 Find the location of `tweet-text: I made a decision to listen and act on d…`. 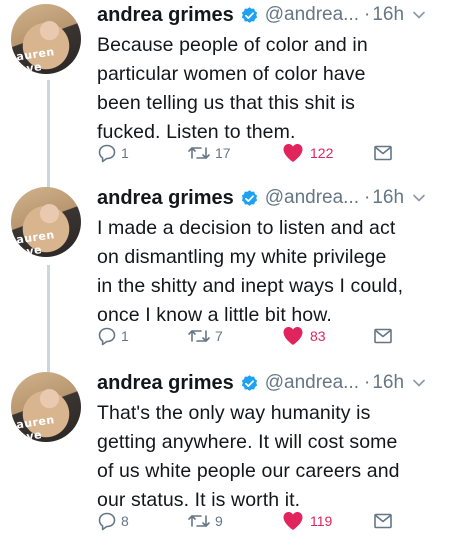

tweet-text: I made a decision to listen and act on d… is located at coordinates (250, 271).